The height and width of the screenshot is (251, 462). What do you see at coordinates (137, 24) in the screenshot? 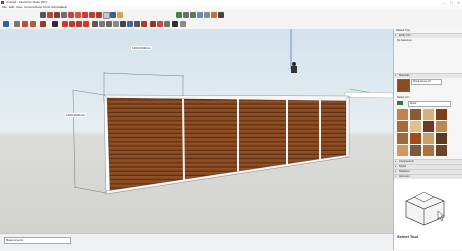
I see `pan-tool-icon` at bounding box center [137, 24].